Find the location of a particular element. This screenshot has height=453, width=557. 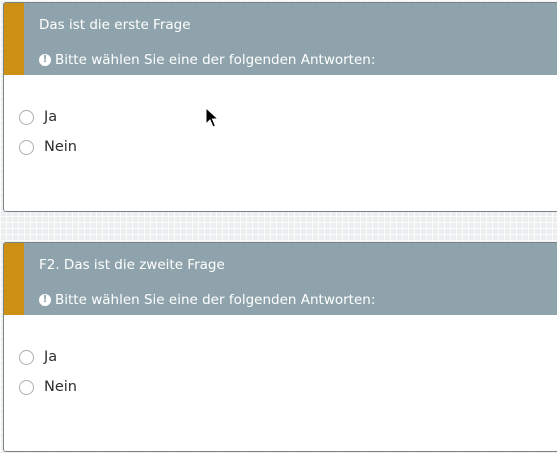

question-title: Das ist die erste Frage is located at coordinates (115, 25).